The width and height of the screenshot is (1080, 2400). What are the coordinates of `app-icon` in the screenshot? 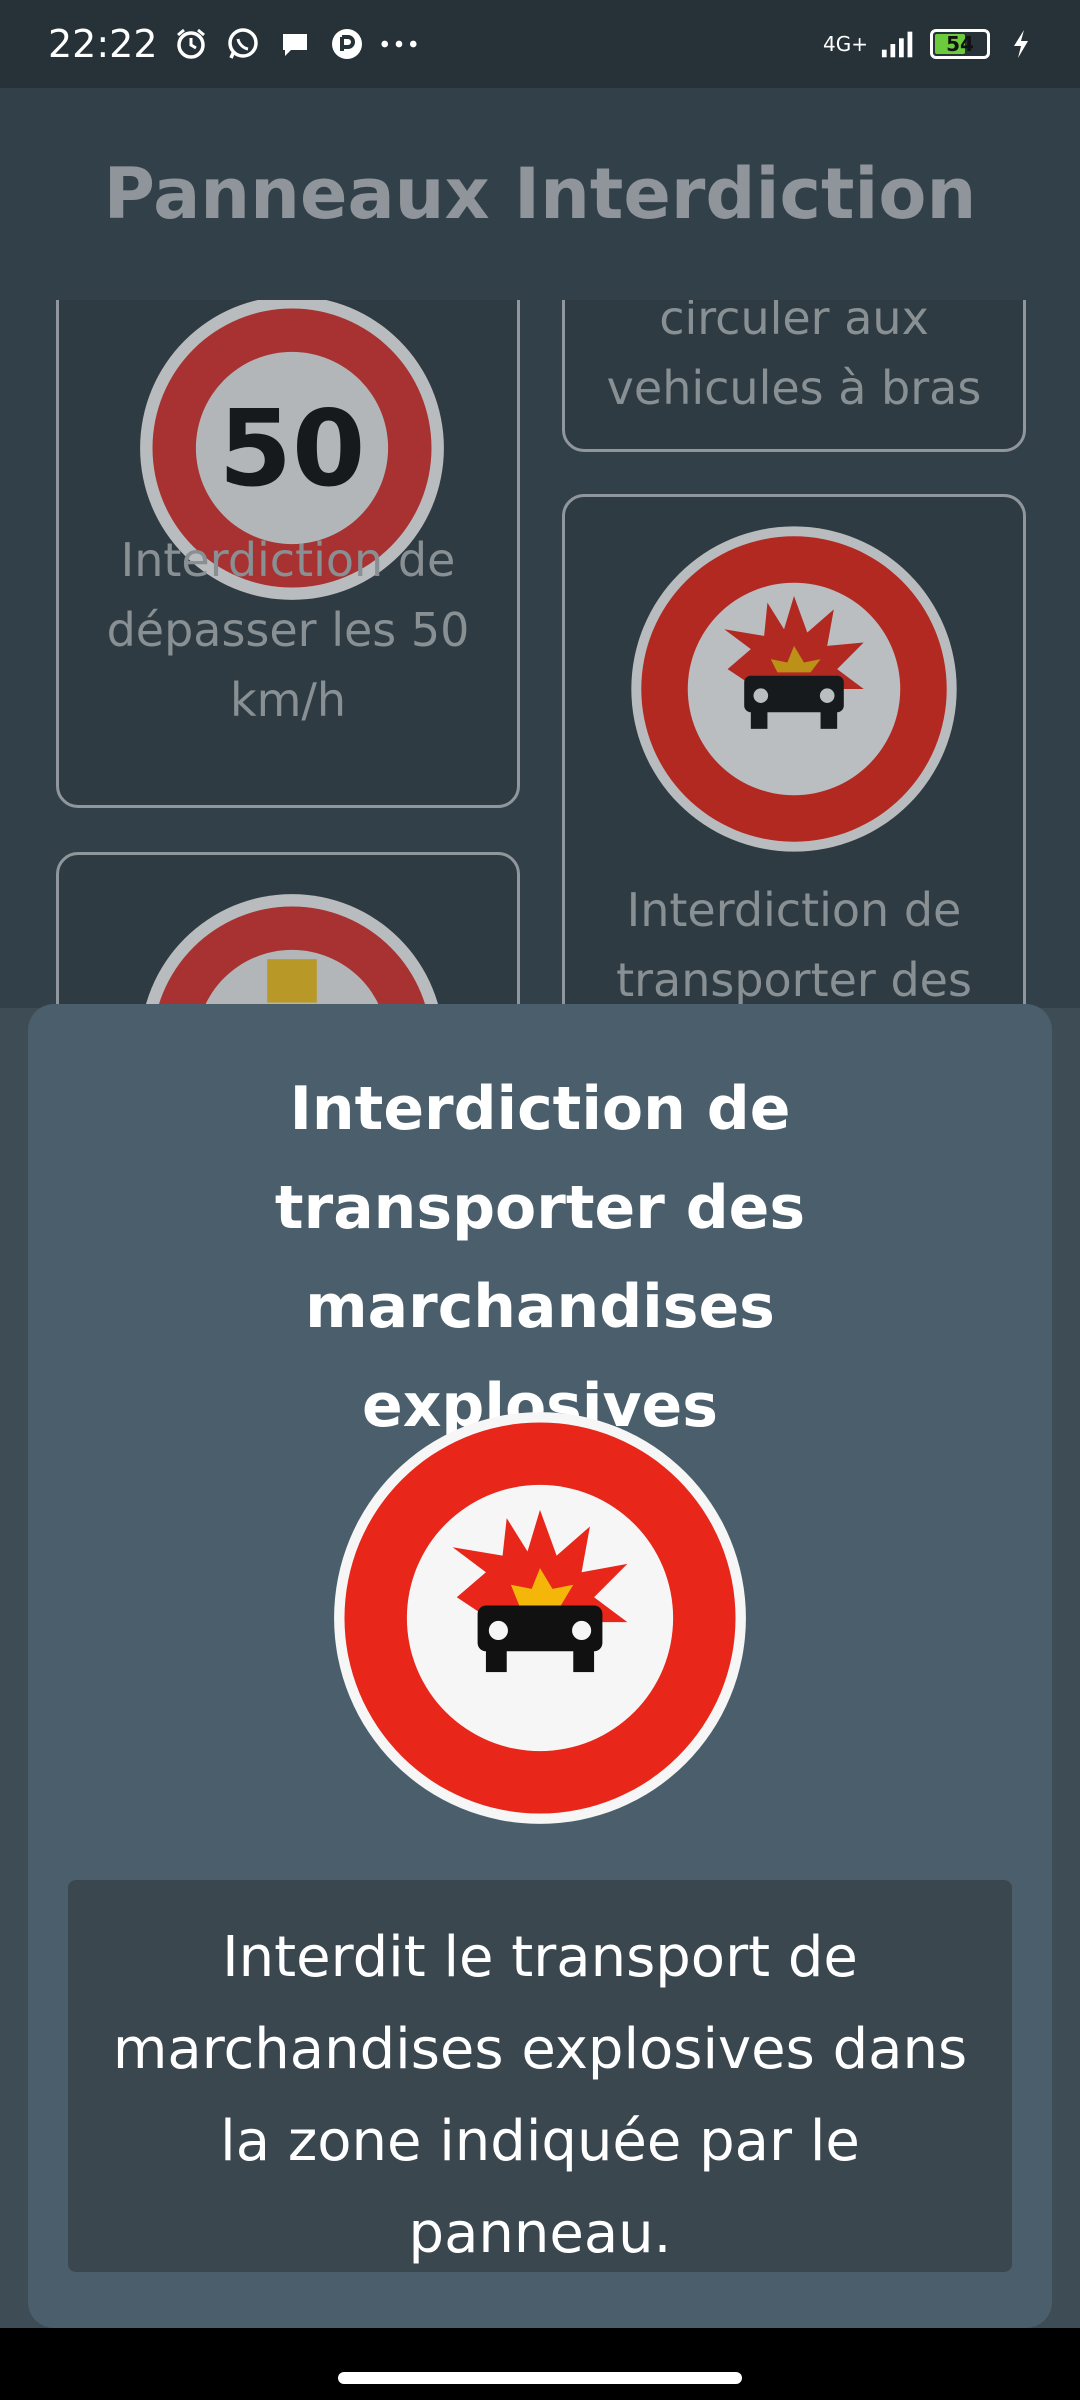 It's located at (347, 44).